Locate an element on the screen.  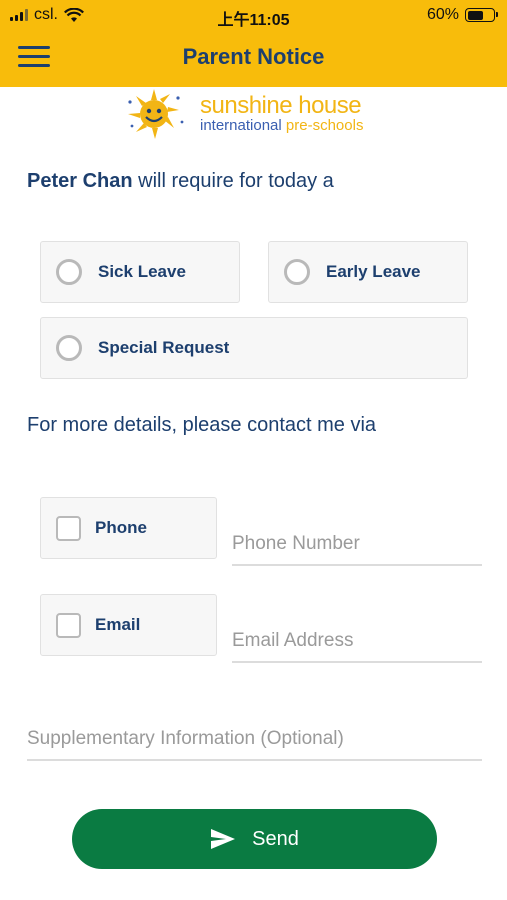
status-bar: csl. 上午11:05 60% is located at coordinates (253, 15).